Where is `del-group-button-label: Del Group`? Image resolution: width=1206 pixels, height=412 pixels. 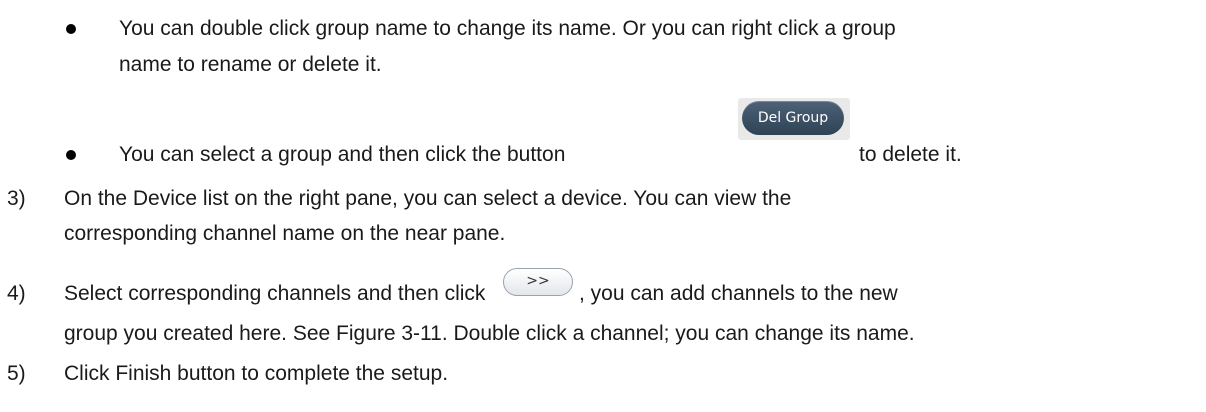 del-group-button-label: Del Group is located at coordinates (793, 118).